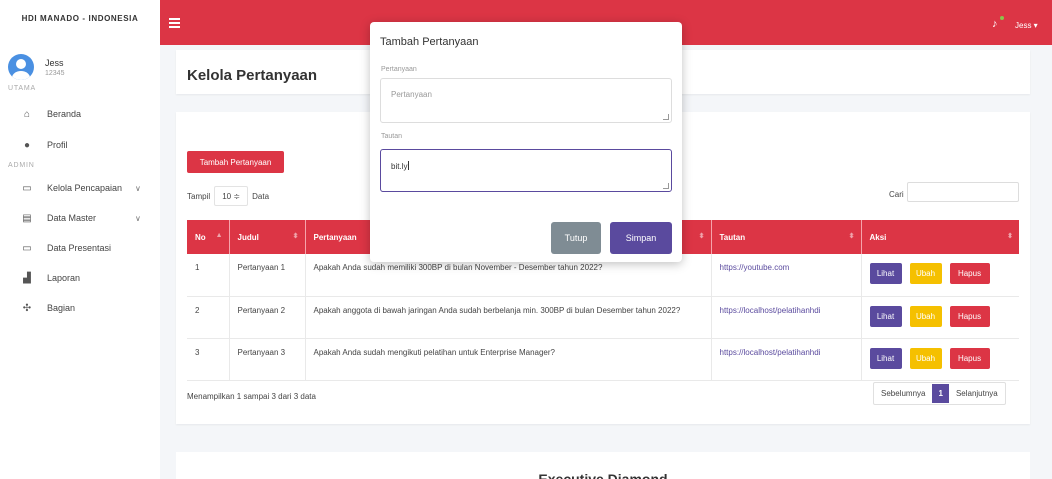 The width and height of the screenshot is (1052, 479). Describe the element at coordinates (963, 192) in the screenshot. I see `search-input` at that location.